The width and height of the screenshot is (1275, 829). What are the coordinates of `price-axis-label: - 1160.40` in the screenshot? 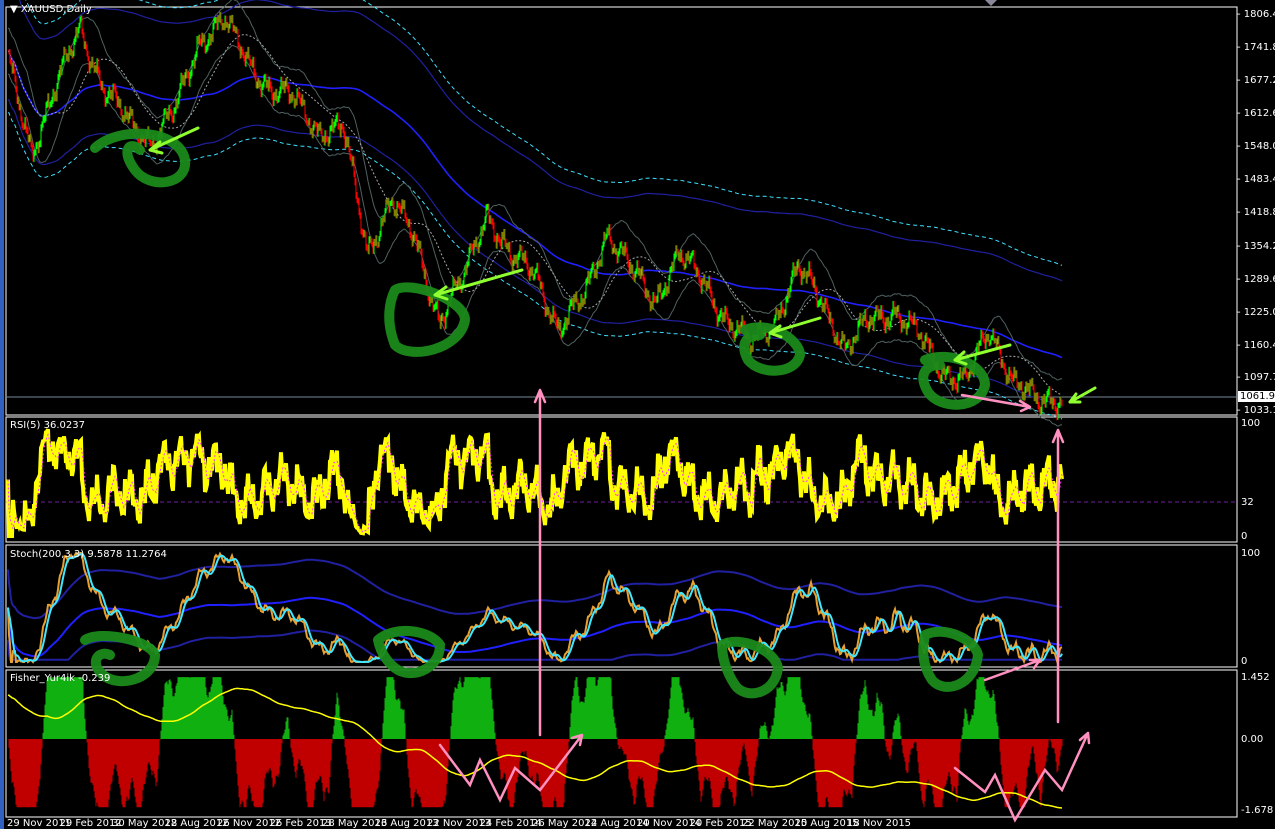 It's located at (1256, 345).